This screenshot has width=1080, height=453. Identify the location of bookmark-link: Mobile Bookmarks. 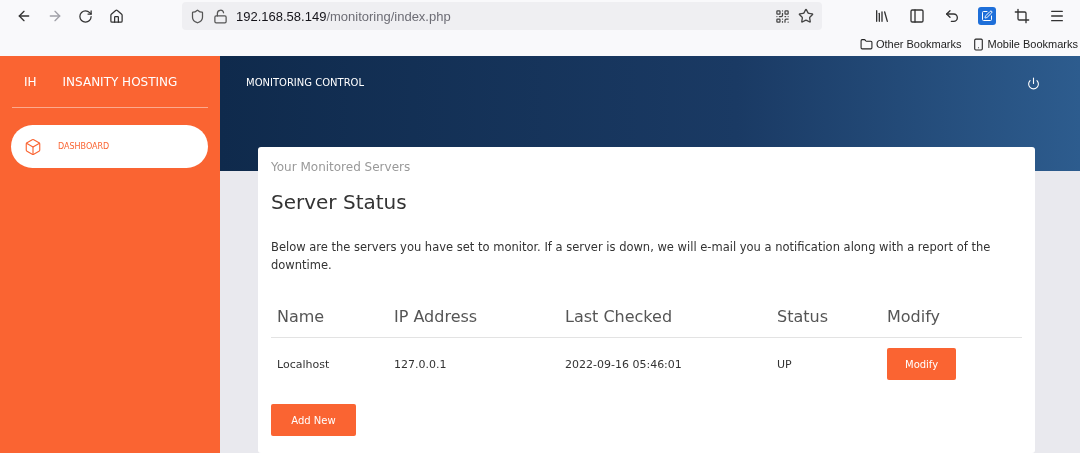
(1032, 44).